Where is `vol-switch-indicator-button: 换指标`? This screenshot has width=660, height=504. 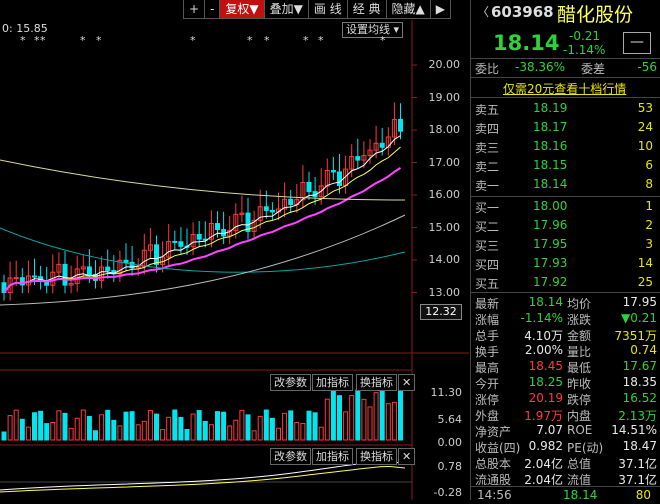 vol-switch-indicator-button: 换指标 is located at coordinates (376, 382).